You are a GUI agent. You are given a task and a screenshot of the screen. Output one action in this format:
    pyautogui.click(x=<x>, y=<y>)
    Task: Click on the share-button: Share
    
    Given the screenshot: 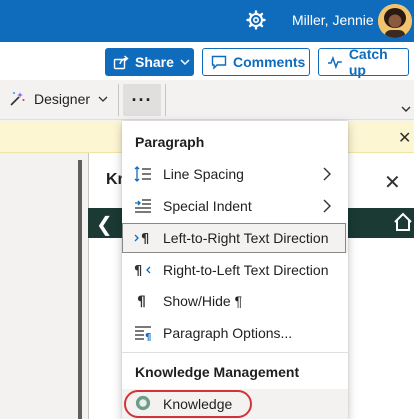 What is the action you would take?
    pyautogui.click(x=149, y=62)
    